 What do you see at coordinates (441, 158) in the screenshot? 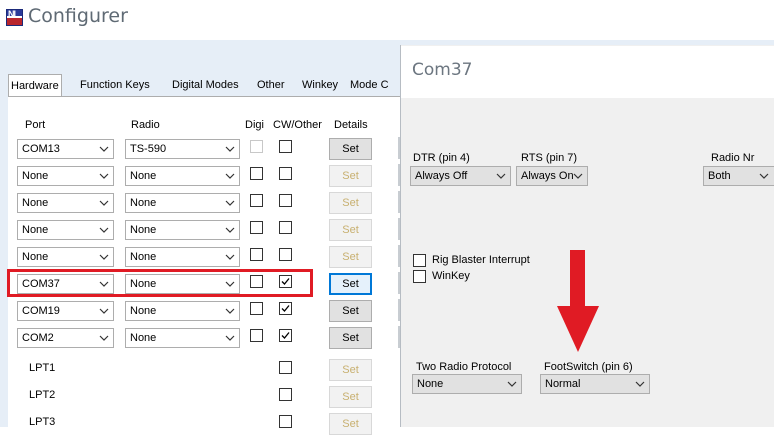
I see `dtr-label: DTR (pin 4)` at bounding box center [441, 158].